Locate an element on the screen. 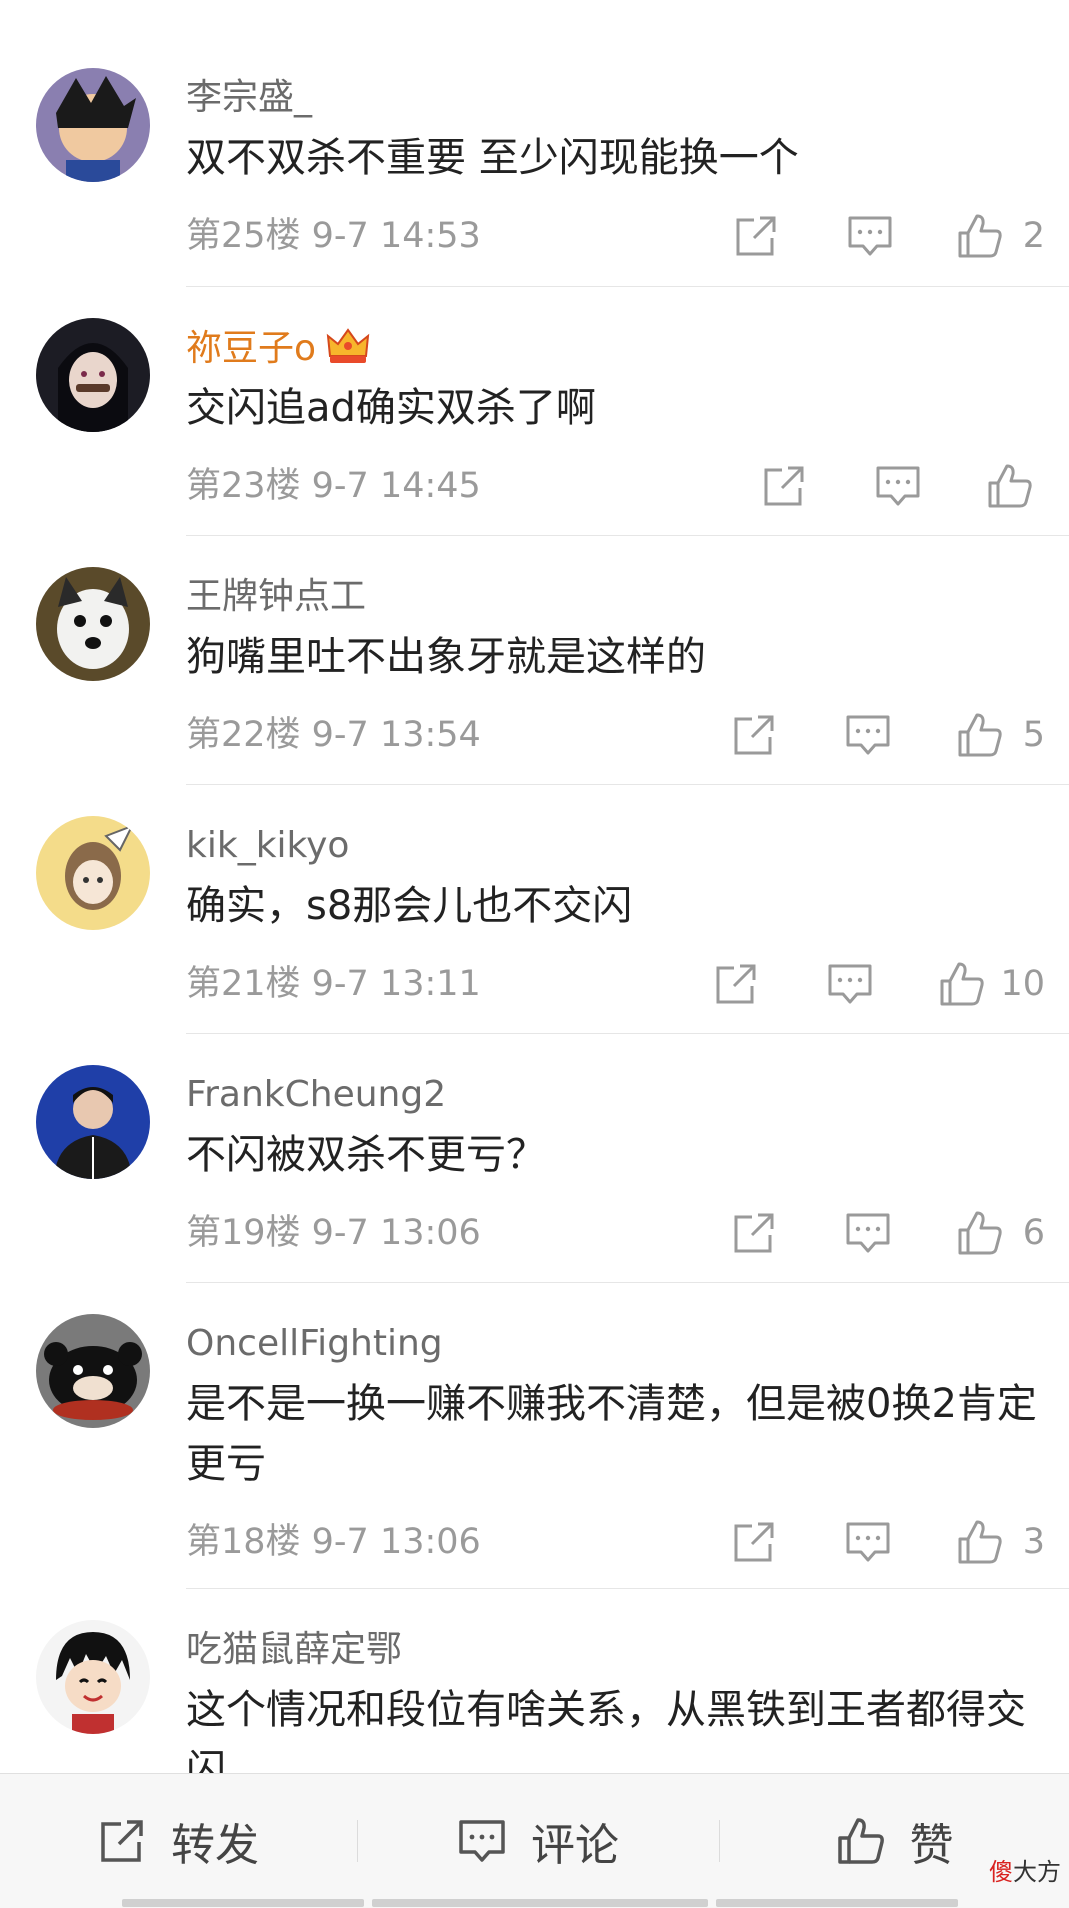 The image size is (1069, 1908). repost-button: 转发 is located at coordinates (178, 1841).